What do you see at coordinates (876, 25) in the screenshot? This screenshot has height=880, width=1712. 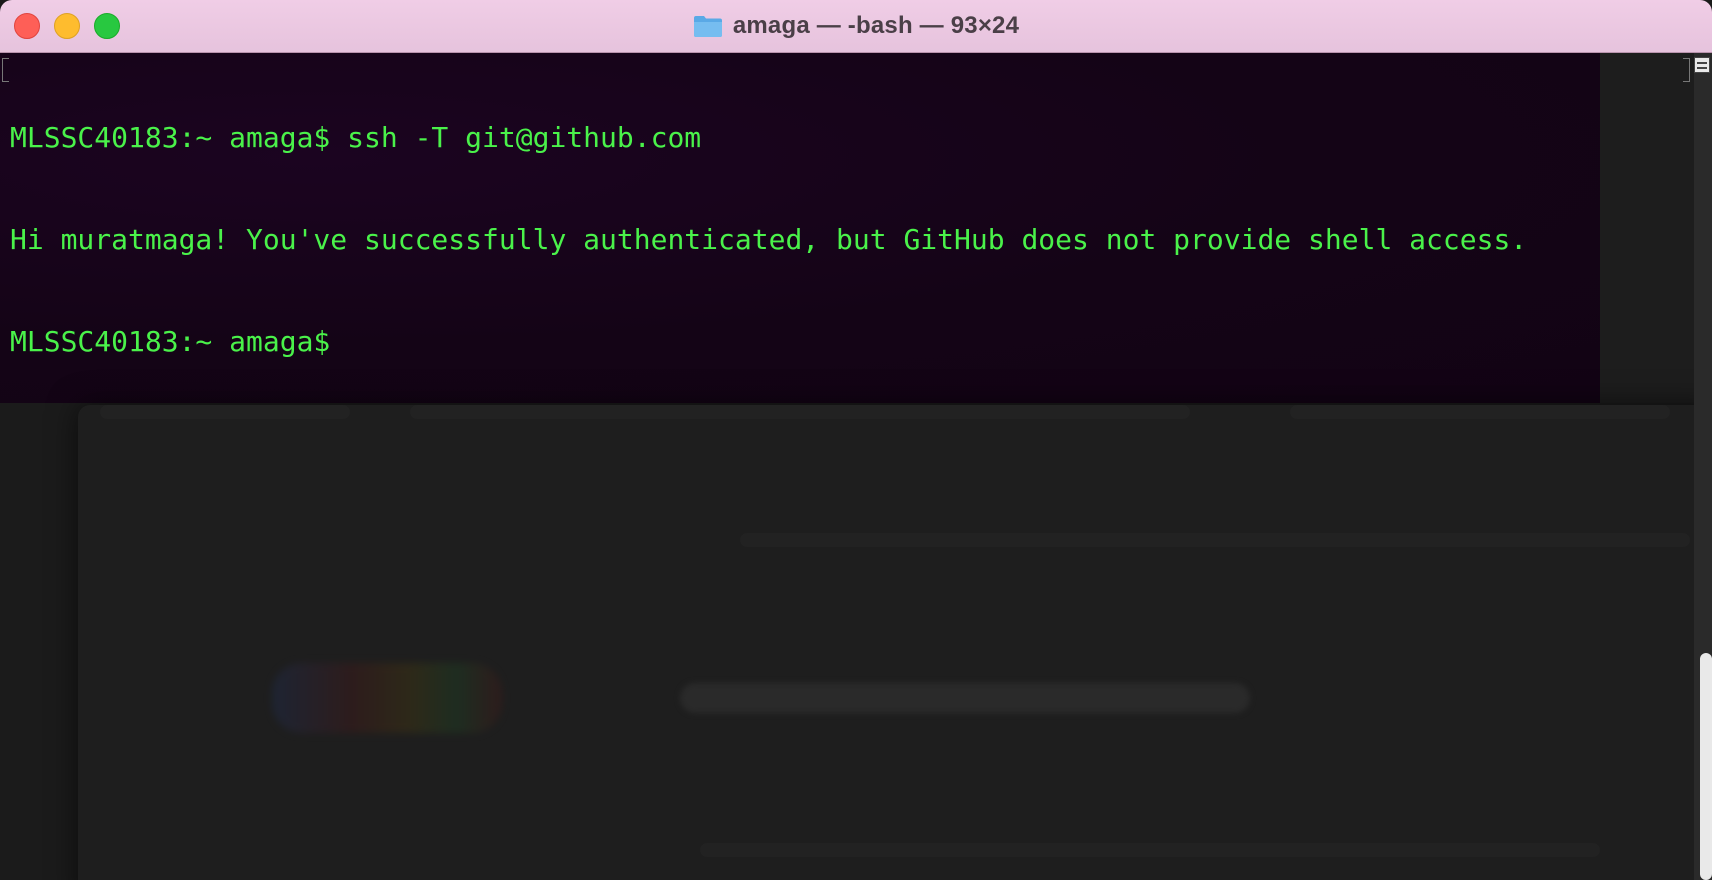 I see `window-title: amaga — -bash — 93×24` at bounding box center [876, 25].